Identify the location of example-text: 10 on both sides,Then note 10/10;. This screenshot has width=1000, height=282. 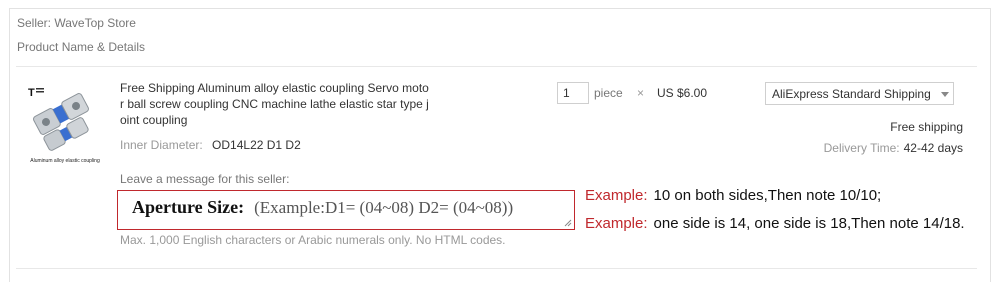
(767, 195).